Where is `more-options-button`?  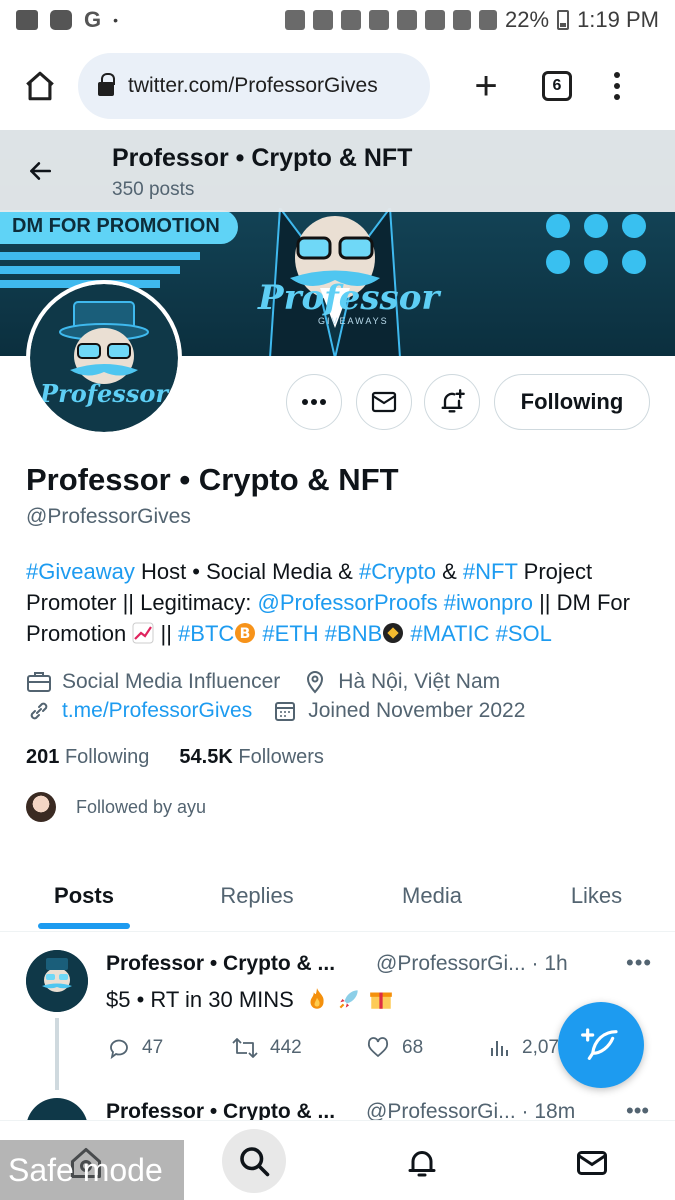
more-options-button is located at coordinates (314, 402).